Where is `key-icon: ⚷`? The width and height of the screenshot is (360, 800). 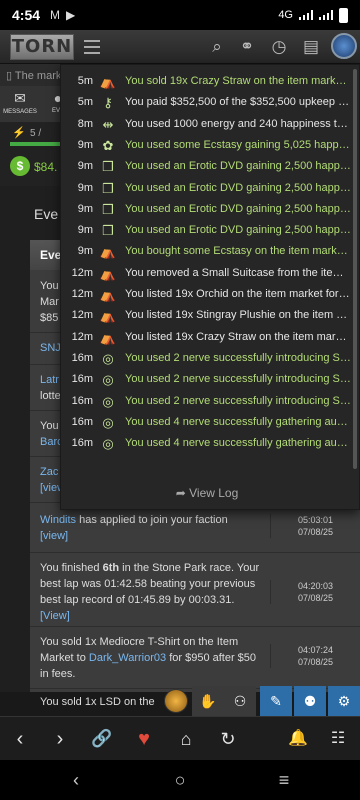
key-icon: ⚷ is located at coordinates (108, 103).